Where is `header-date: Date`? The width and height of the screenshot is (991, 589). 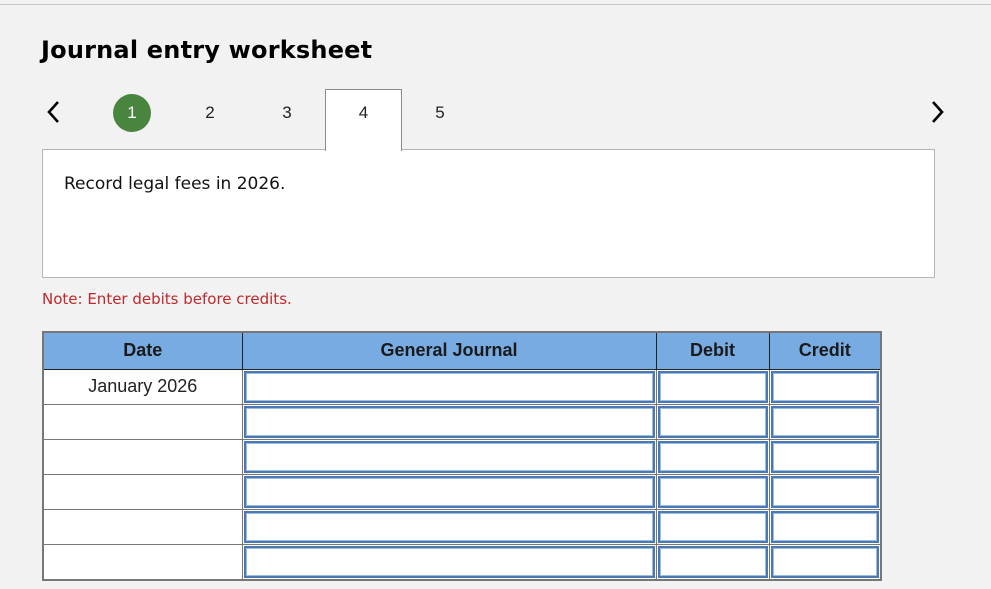 header-date: Date is located at coordinates (142, 350).